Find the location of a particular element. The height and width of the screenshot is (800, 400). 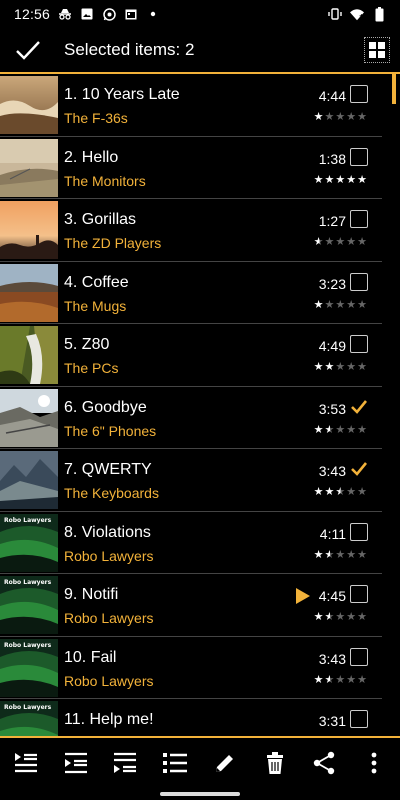

more-vert-icon is located at coordinates (374, 763).